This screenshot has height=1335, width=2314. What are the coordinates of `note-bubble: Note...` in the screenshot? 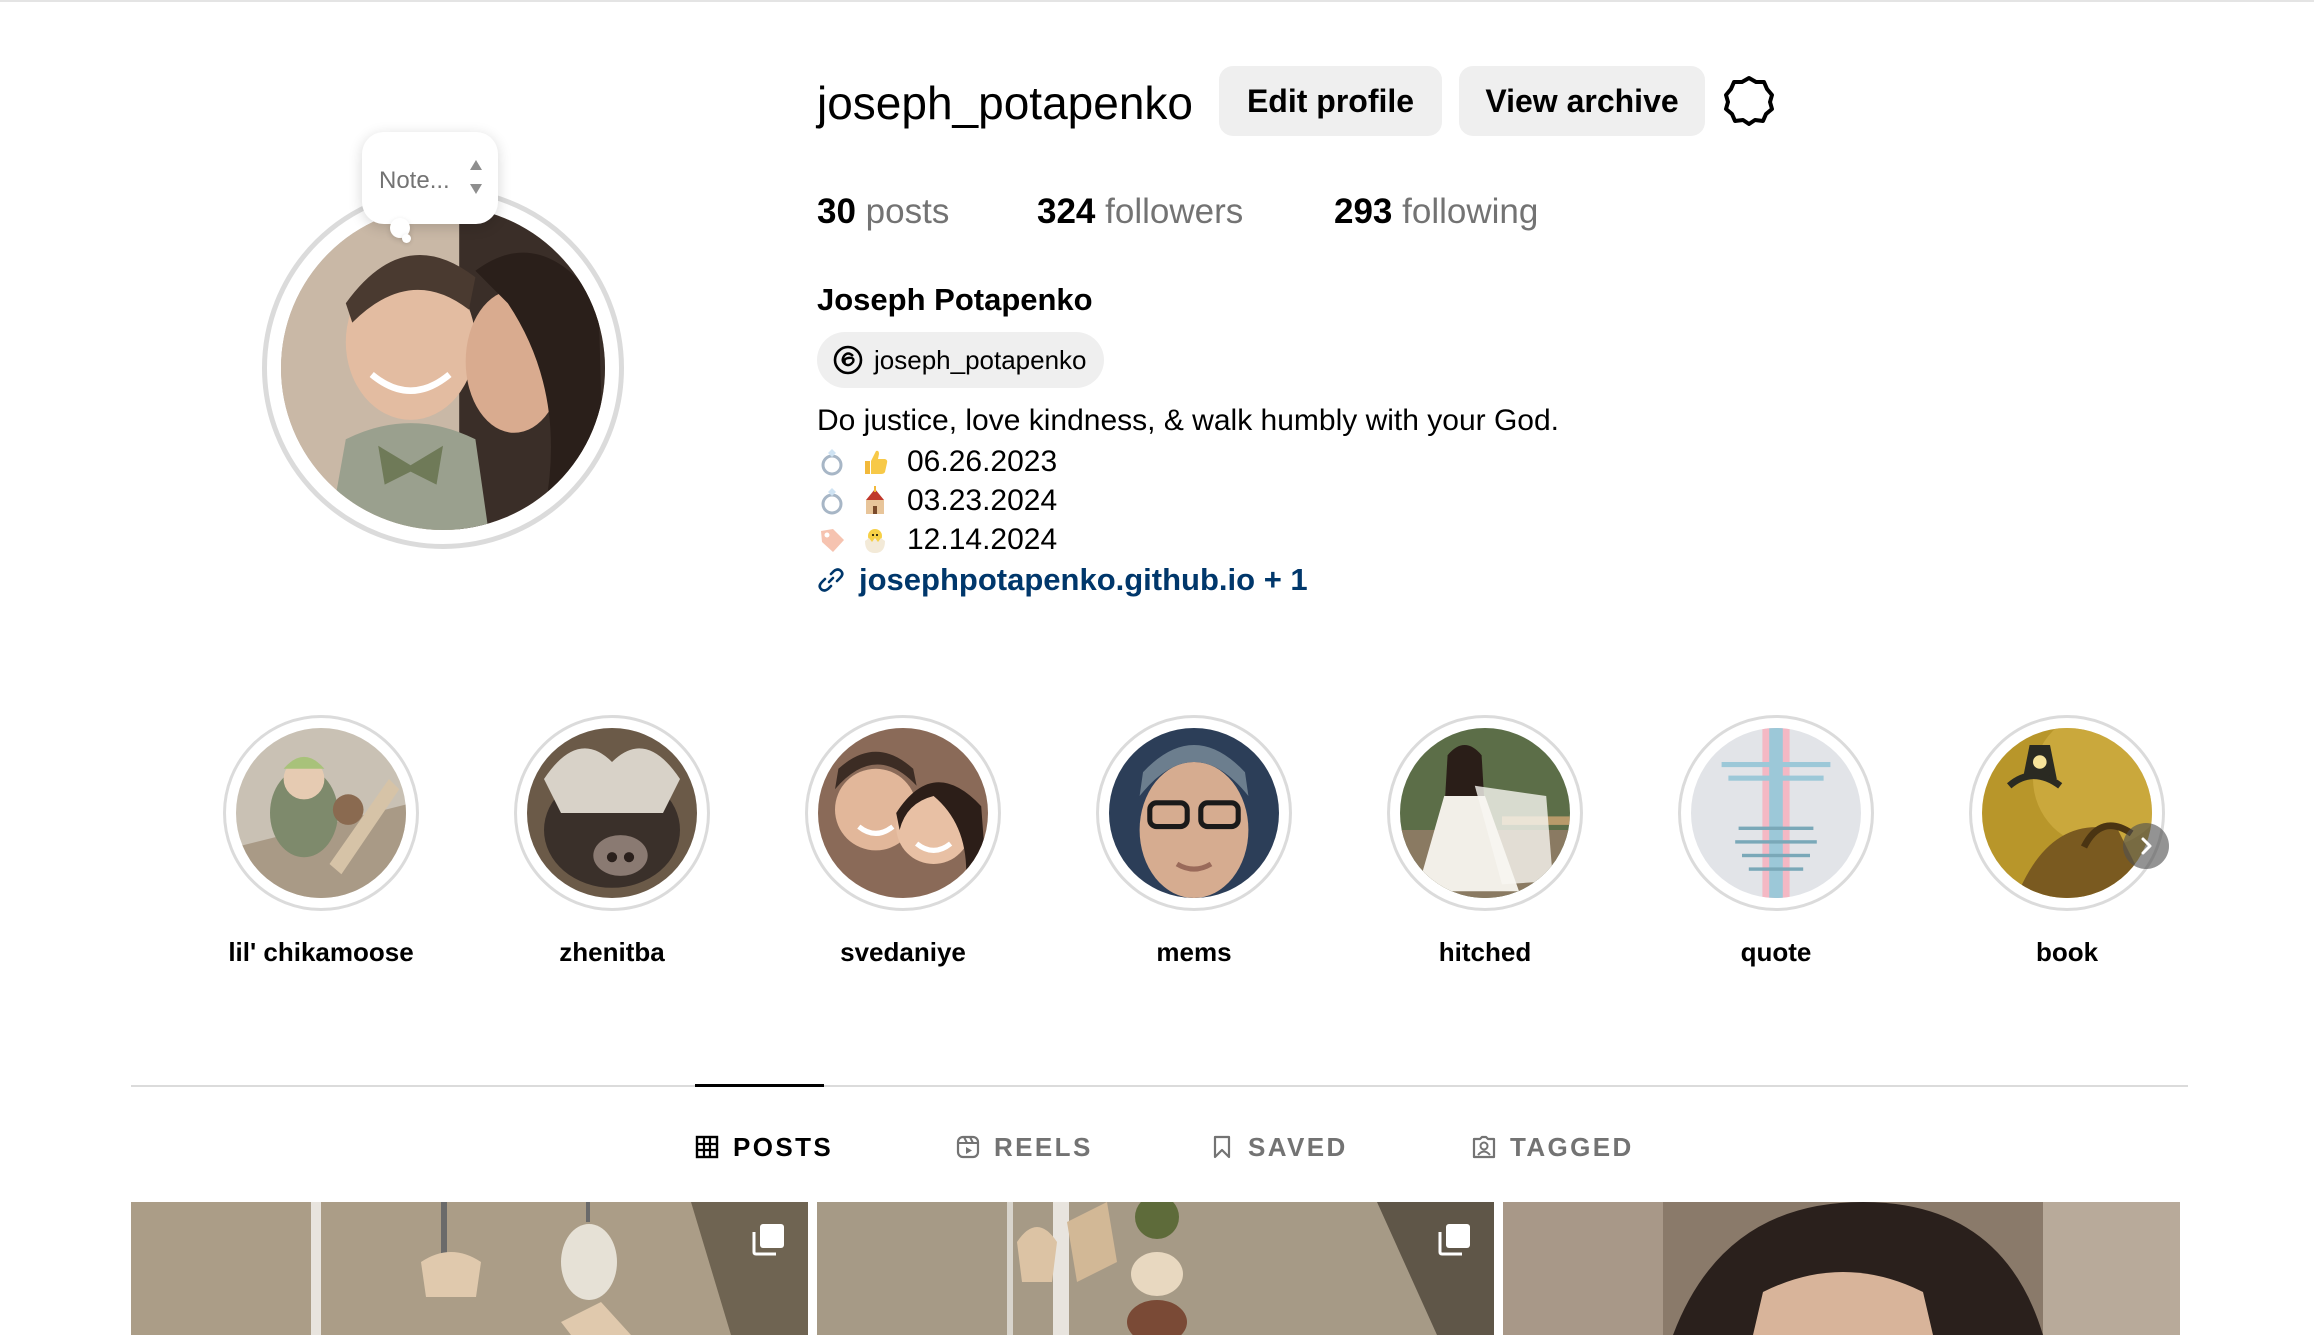 It's located at (430, 178).